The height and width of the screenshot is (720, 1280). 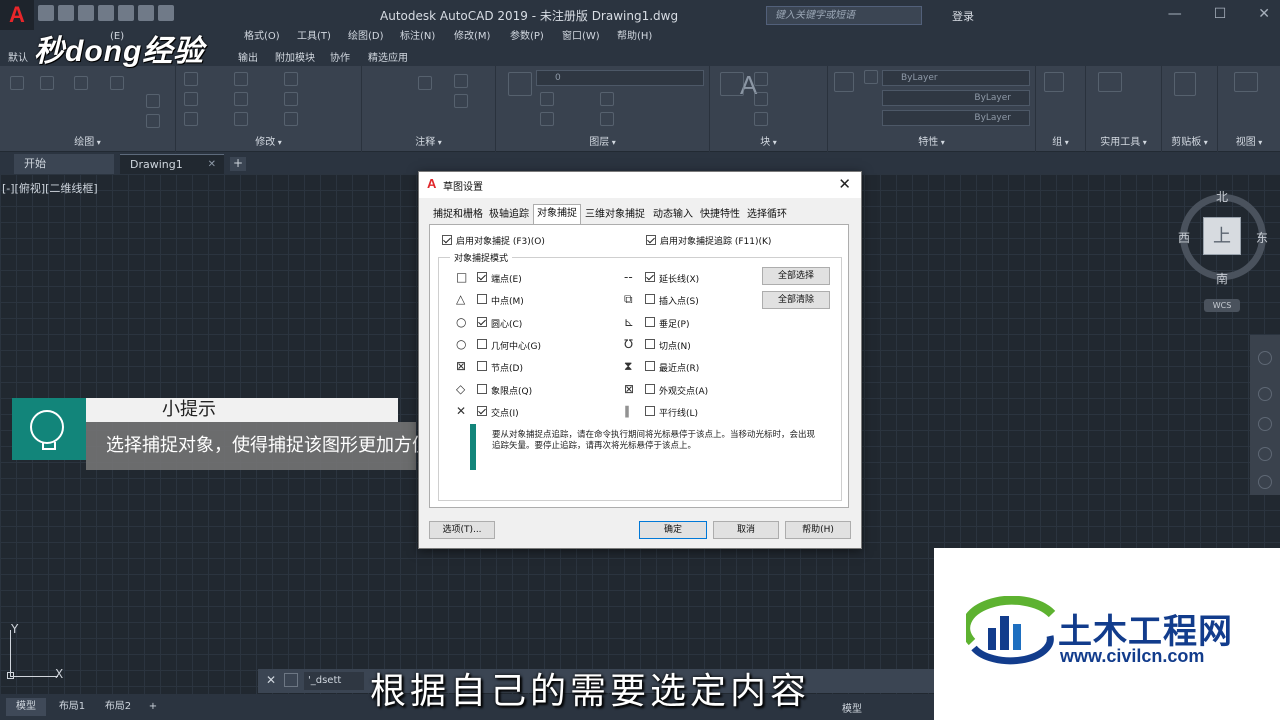 I want to click on ribbon-group-label: 块, so click(x=768, y=140).